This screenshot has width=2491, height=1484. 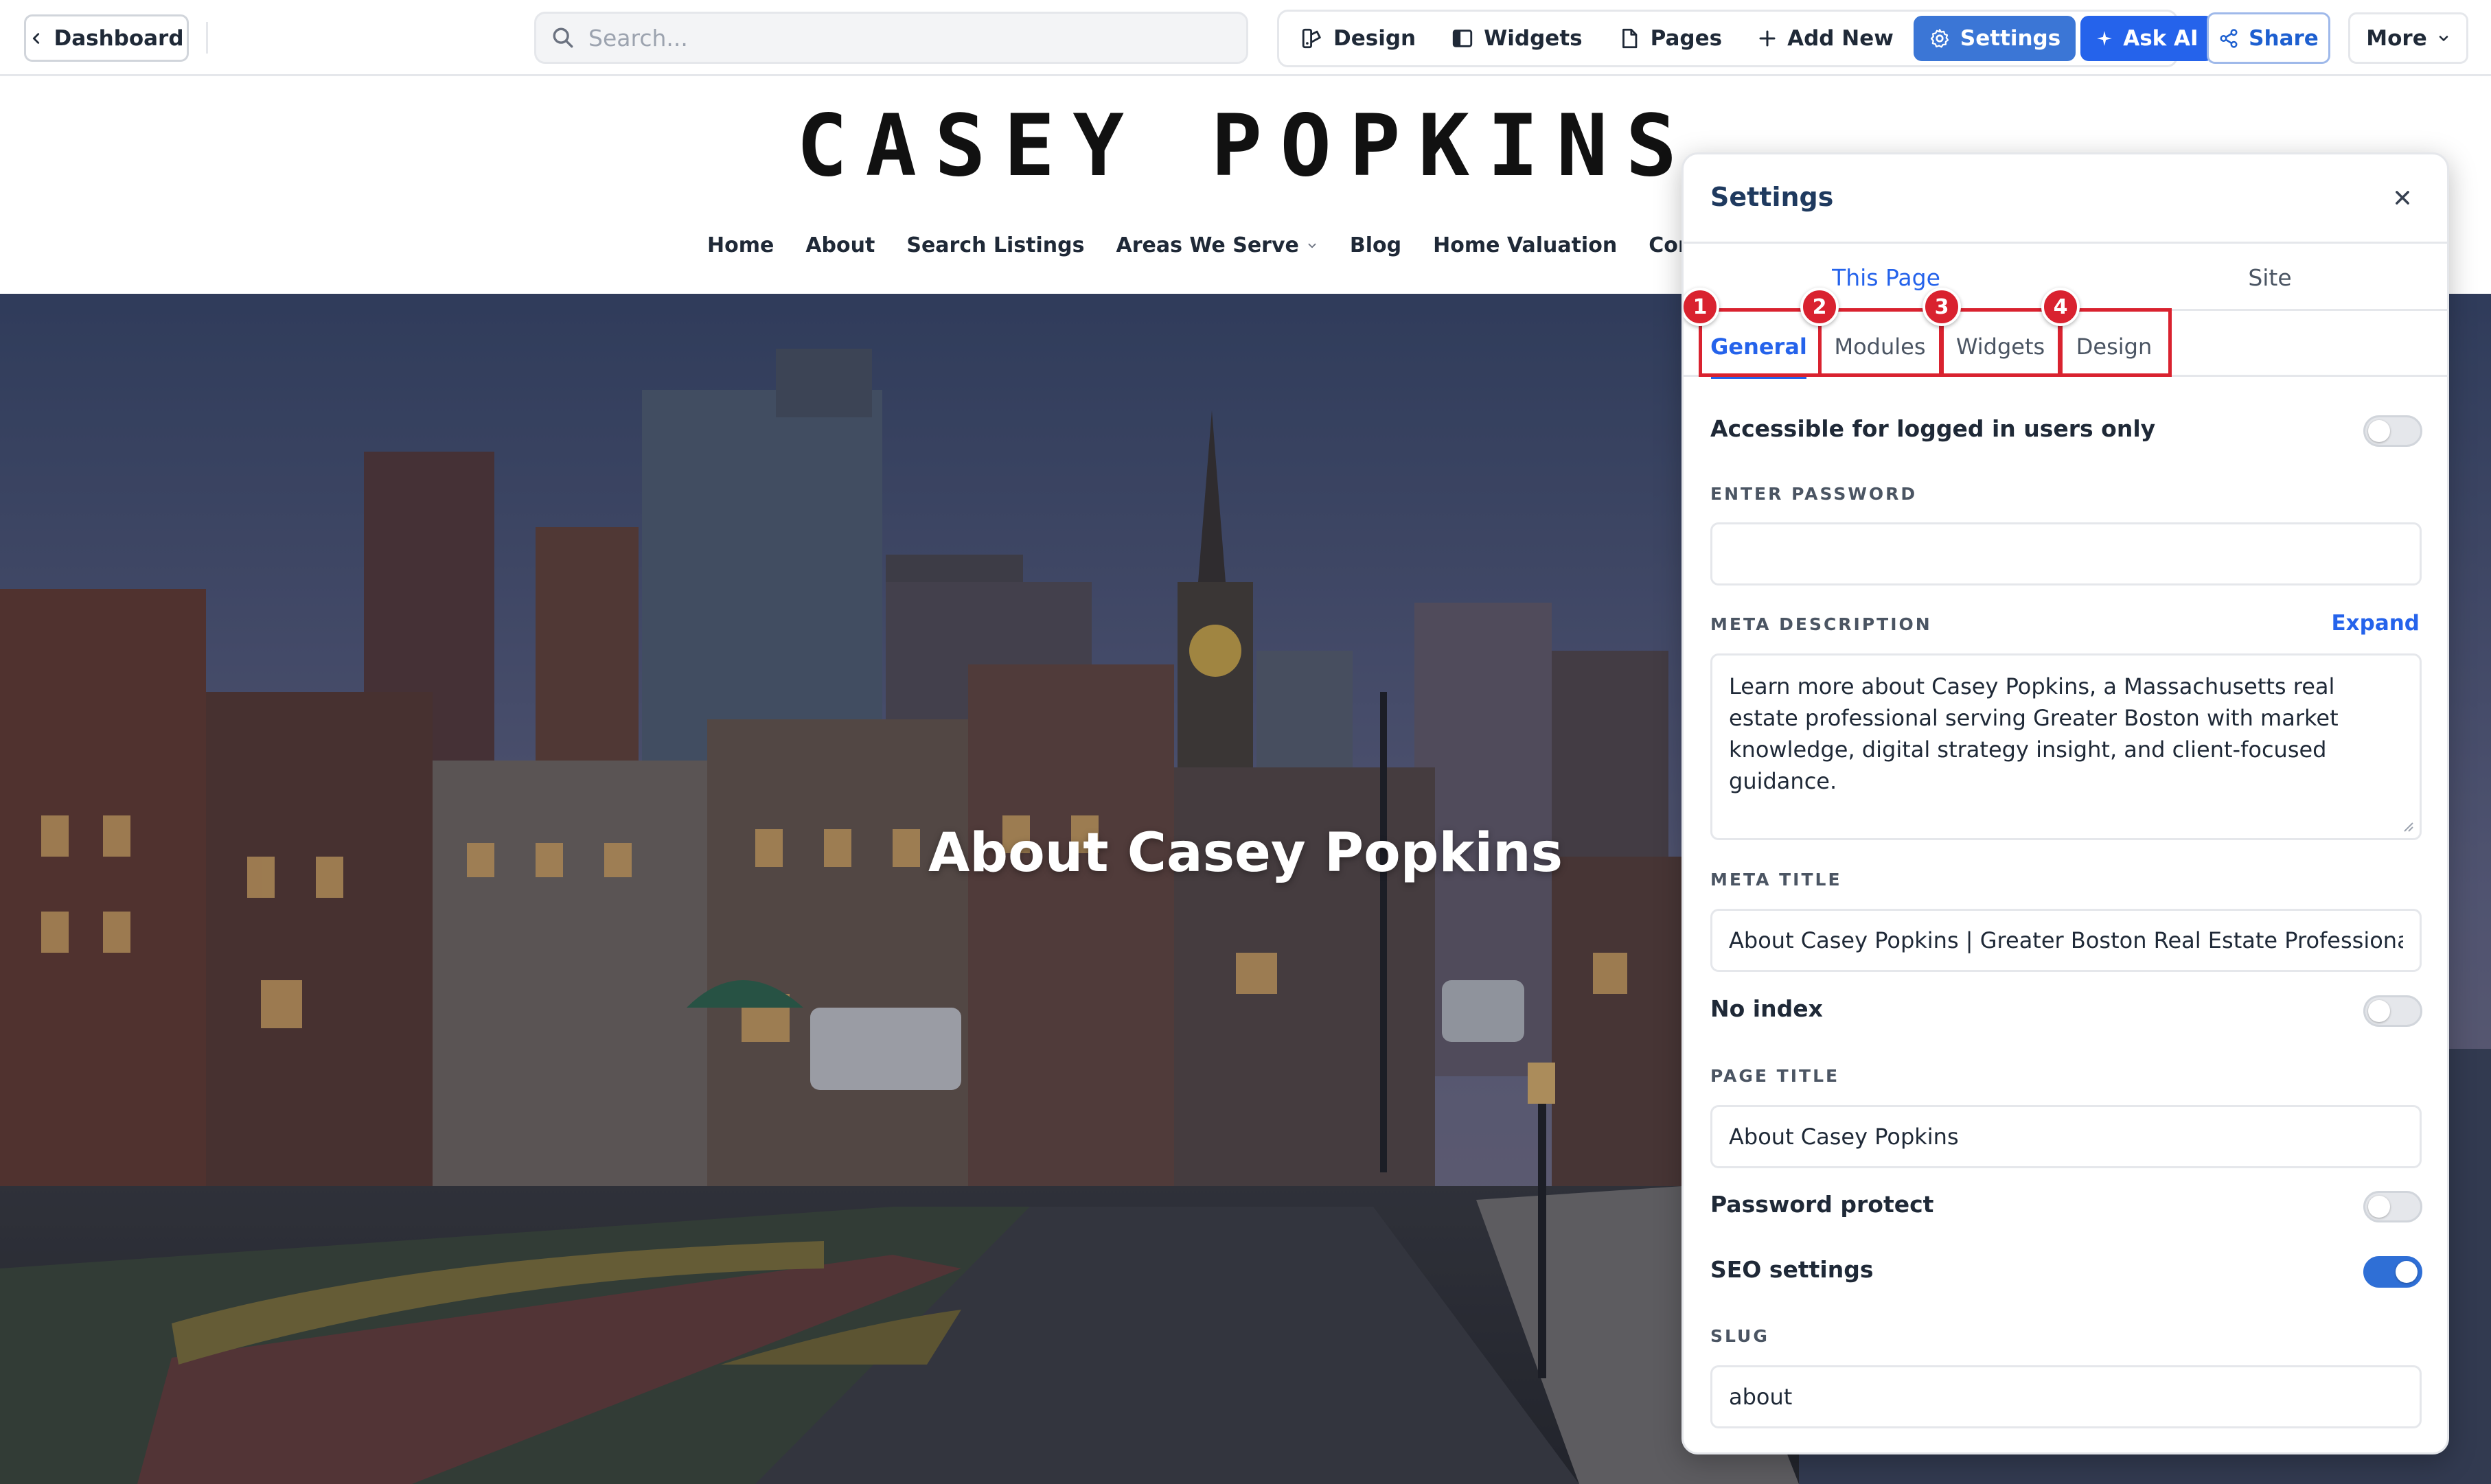 I want to click on tab-general: General, so click(x=1759, y=347).